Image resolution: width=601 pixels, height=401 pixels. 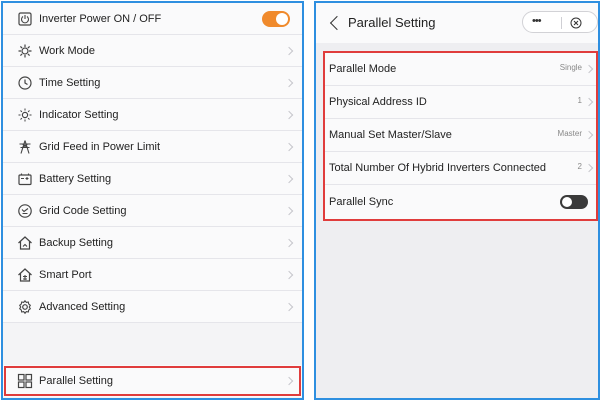 I want to click on menu-item-label: Advanced Setting, so click(x=82, y=306).